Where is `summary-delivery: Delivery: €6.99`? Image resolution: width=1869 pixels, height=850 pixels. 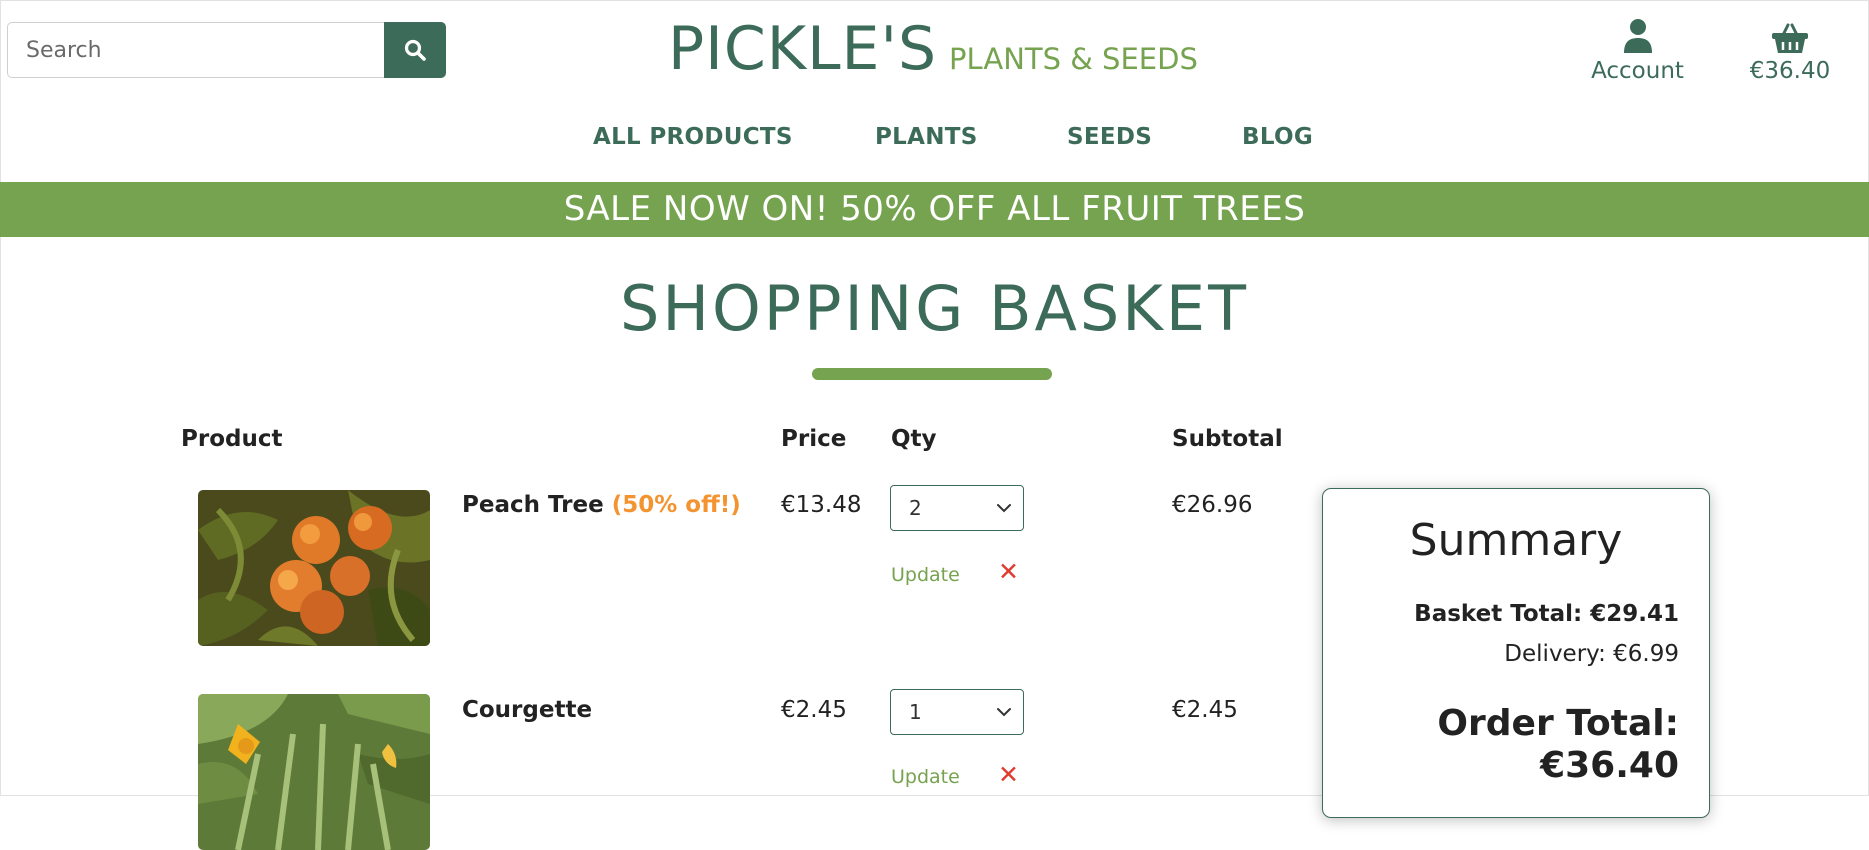
summary-delivery: Delivery: €6.99 is located at coordinates (1591, 654).